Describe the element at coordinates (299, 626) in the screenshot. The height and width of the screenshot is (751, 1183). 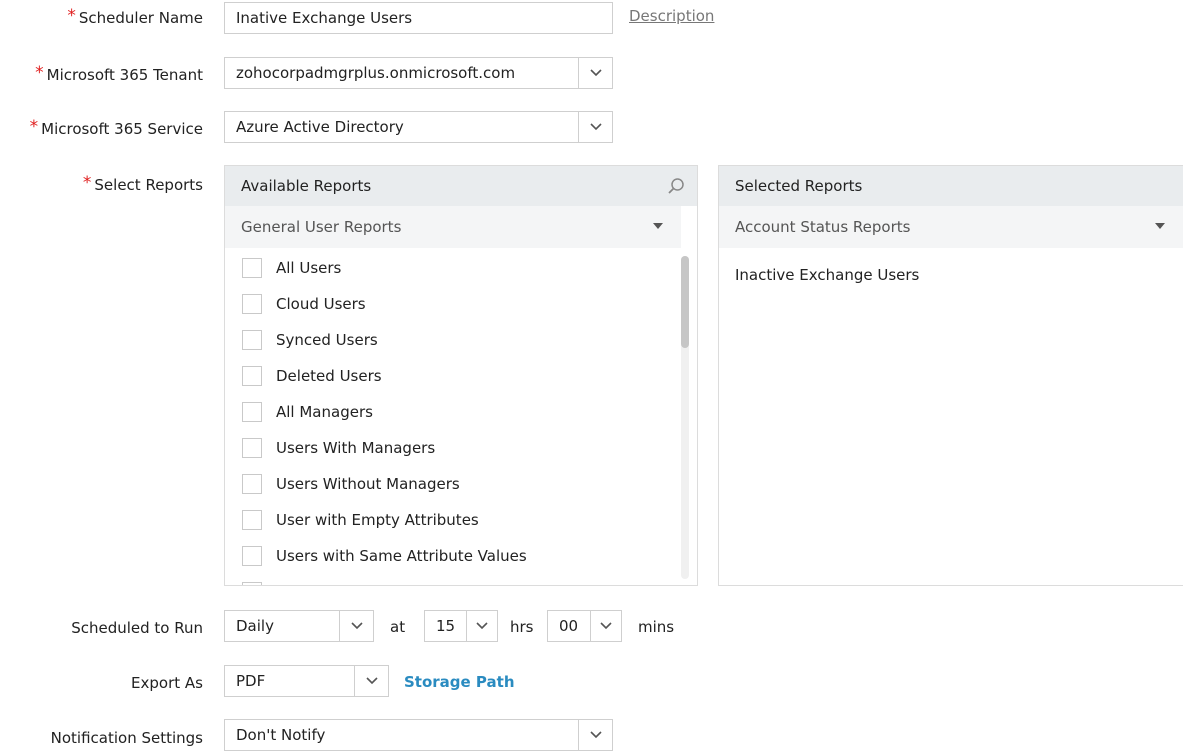
I see `frequency-select: Daily` at that location.